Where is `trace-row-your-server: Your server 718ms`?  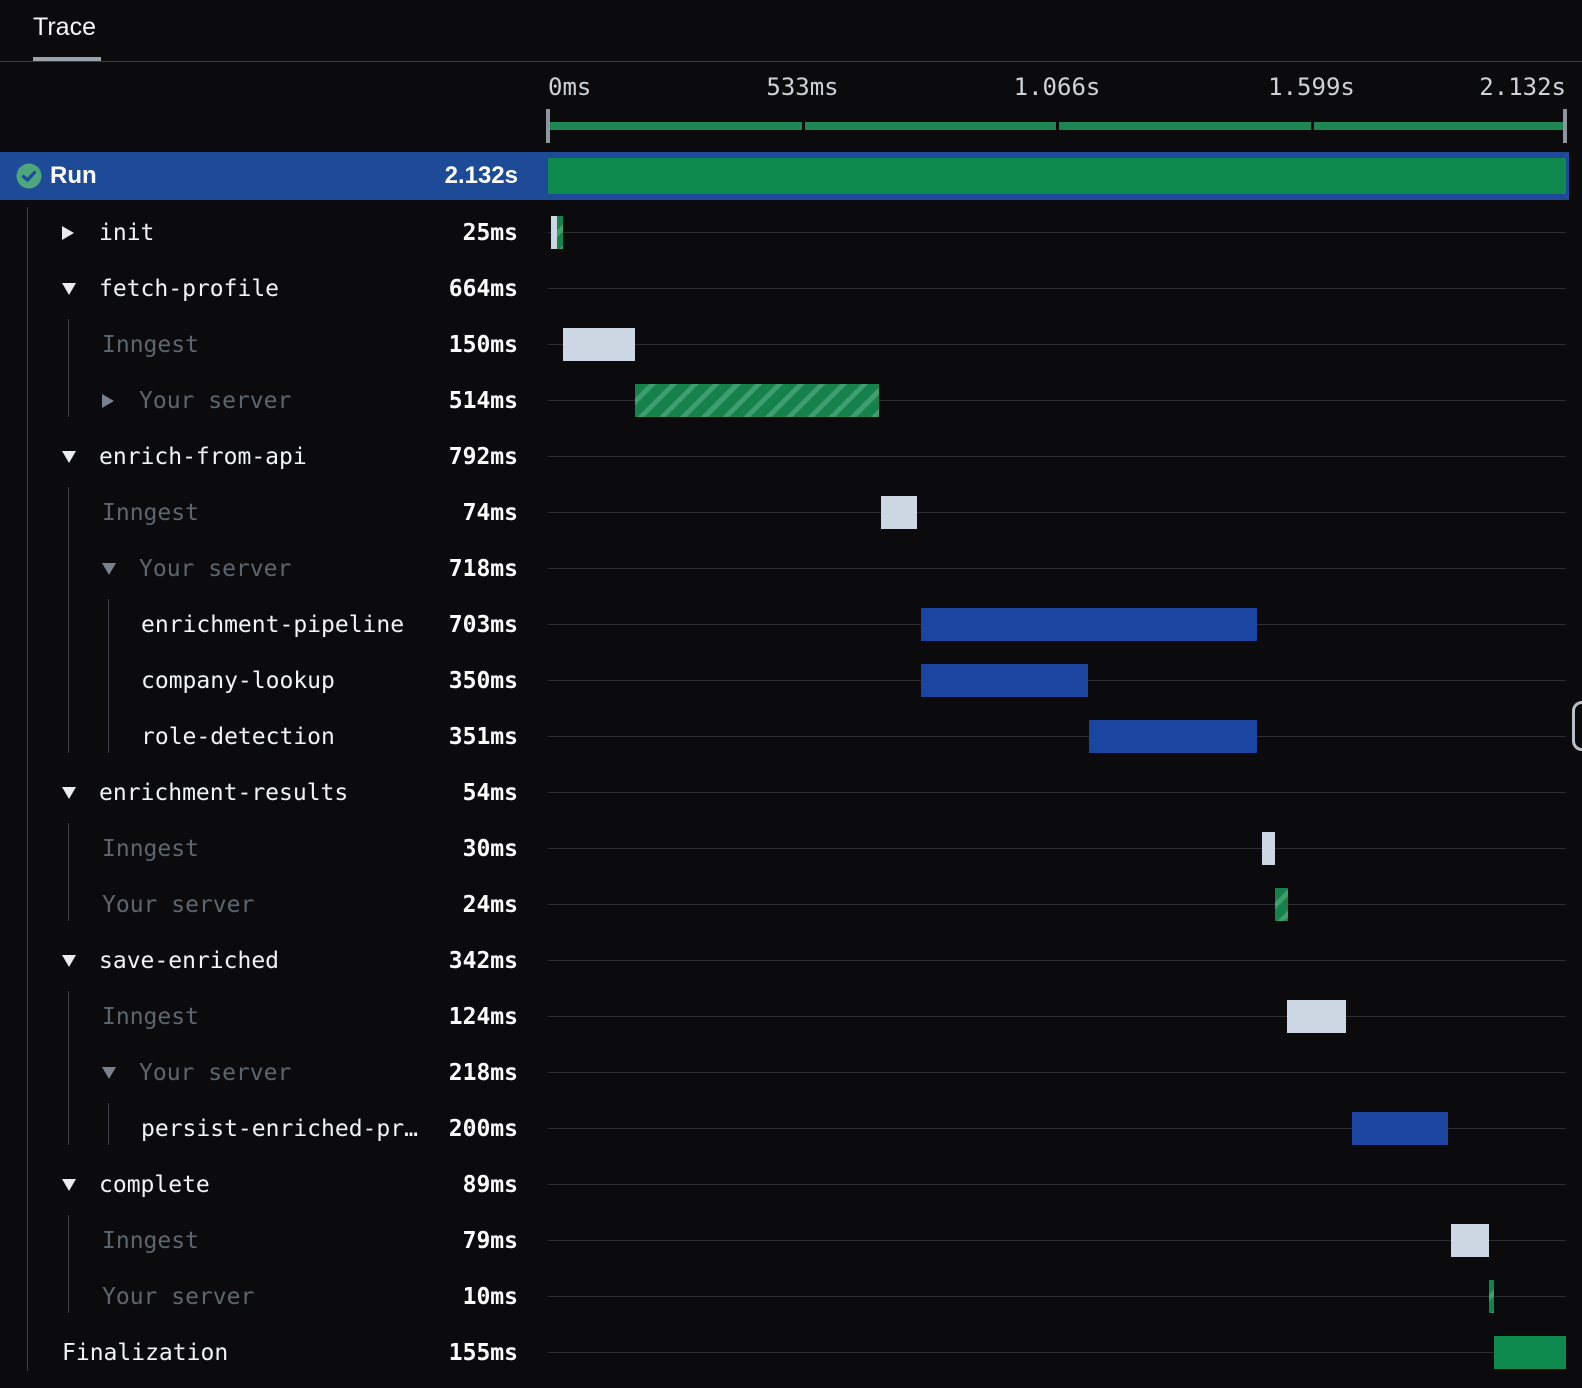 trace-row-your-server: Your server 718ms is located at coordinates (784, 569).